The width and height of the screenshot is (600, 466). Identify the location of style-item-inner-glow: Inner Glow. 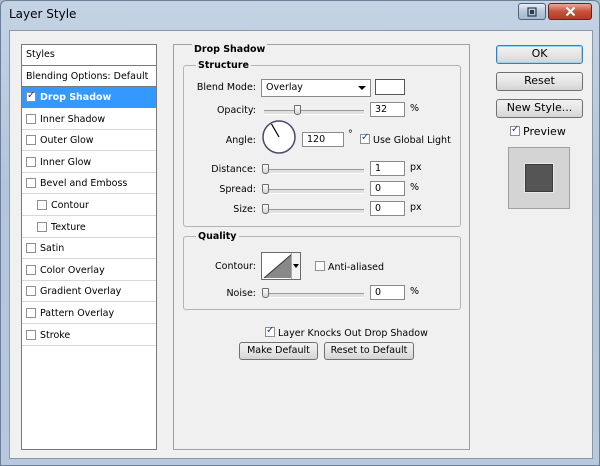
(89, 162).